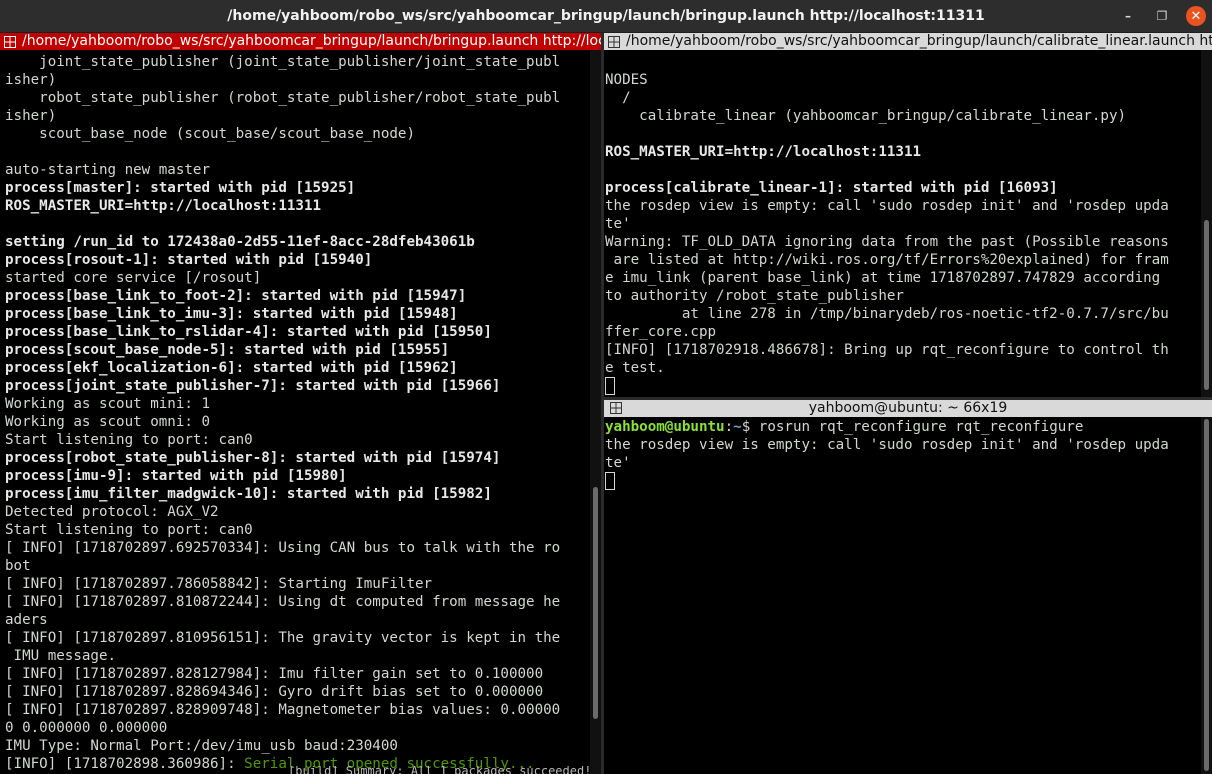  What do you see at coordinates (635, 368) in the screenshot?
I see `terminal-line: e test.` at bounding box center [635, 368].